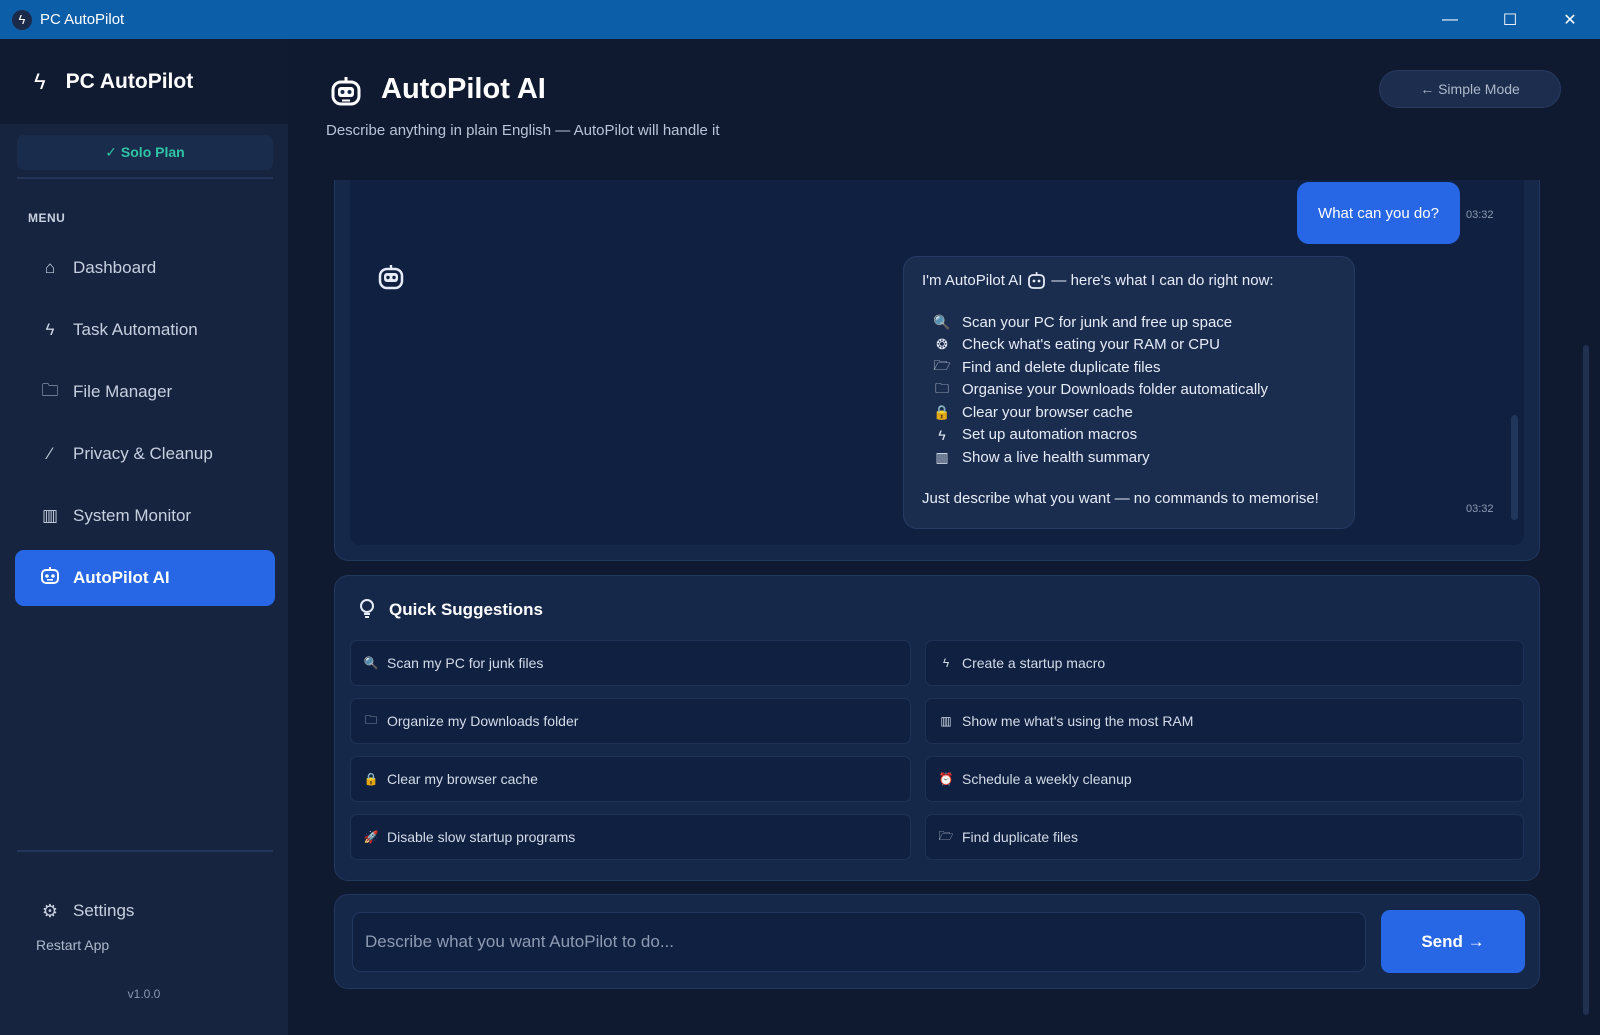 The height and width of the screenshot is (1035, 1600). Describe the element at coordinates (946, 779) in the screenshot. I see `alarm-clock-icon: ⏰` at that location.